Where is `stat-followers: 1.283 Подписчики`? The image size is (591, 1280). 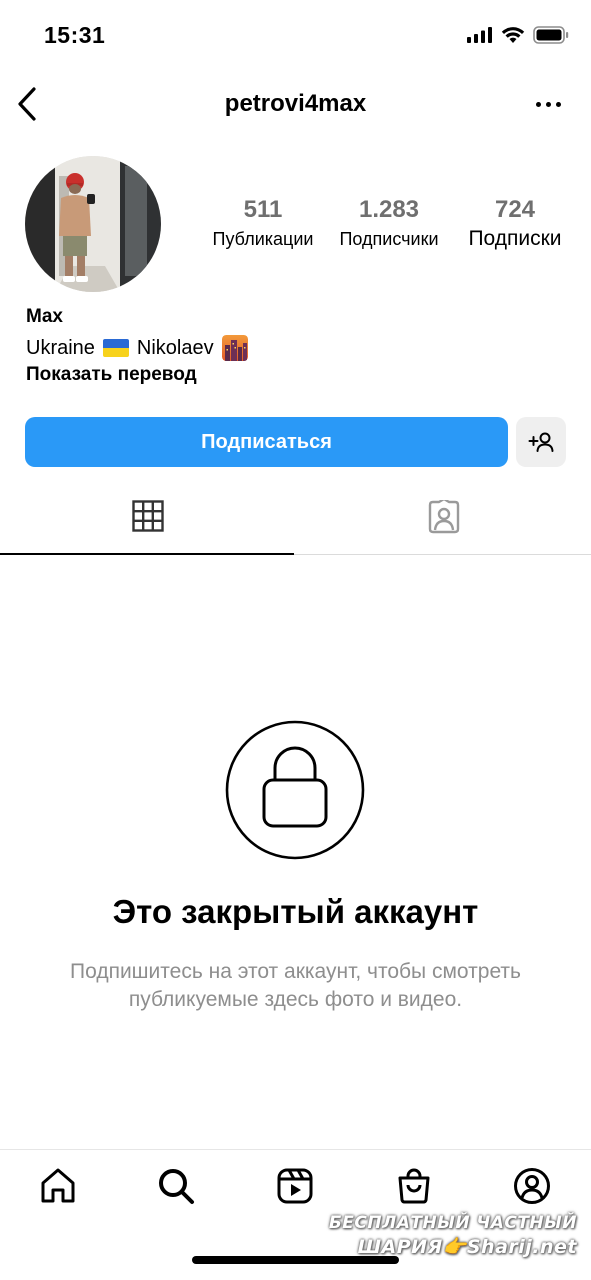
stat-followers: 1.283 Подписчики is located at coordinates (389, 225).